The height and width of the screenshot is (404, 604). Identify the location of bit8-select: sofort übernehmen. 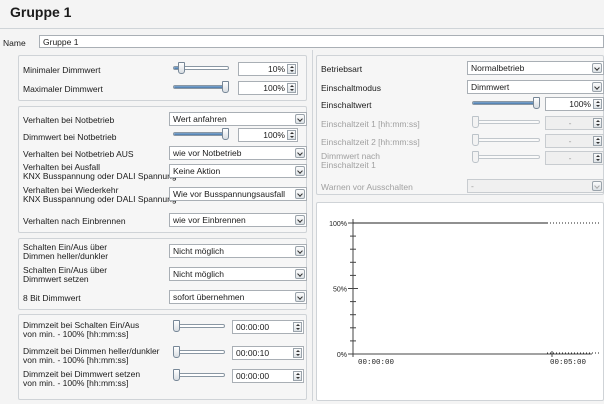
(238, 297).